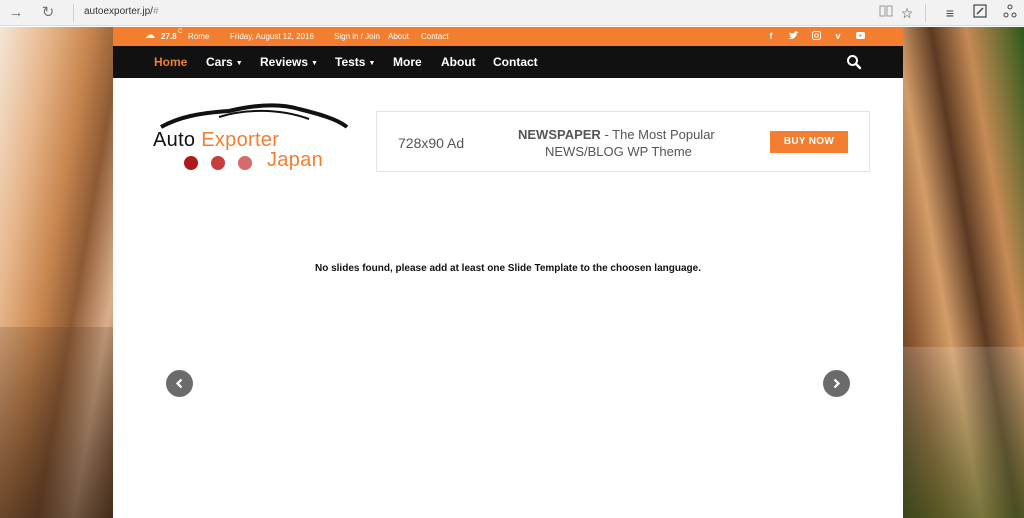  I want to click on nav-about-label: About, so click(458, 62).